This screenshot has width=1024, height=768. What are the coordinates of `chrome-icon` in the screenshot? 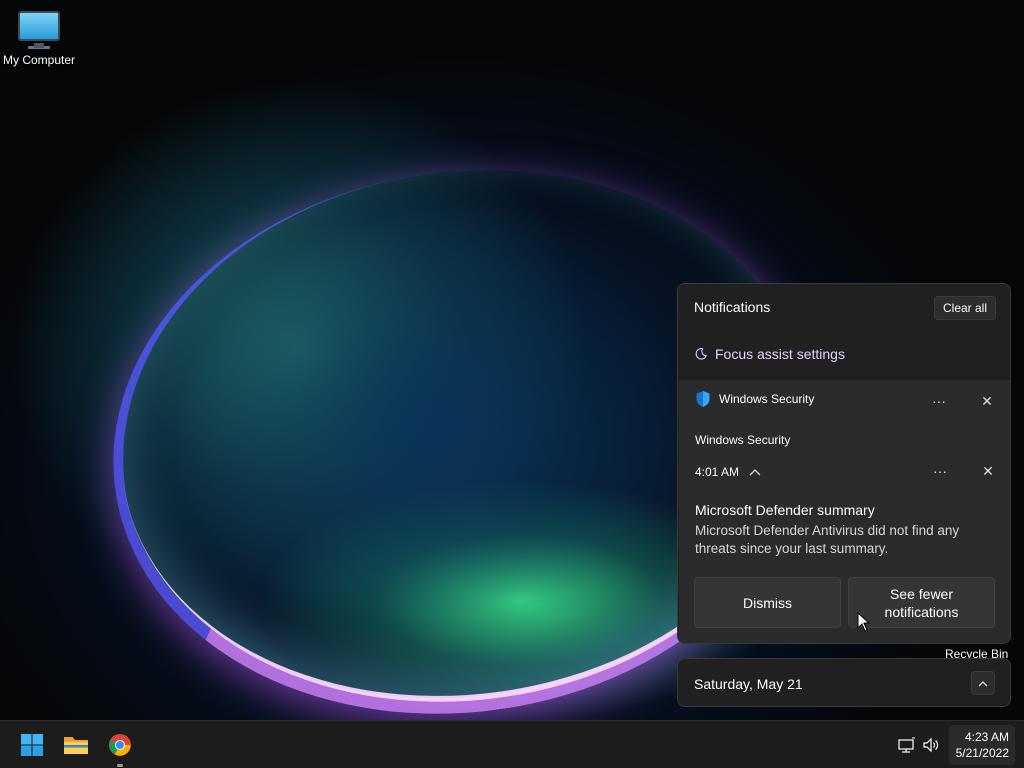 It's located at (120, 745).